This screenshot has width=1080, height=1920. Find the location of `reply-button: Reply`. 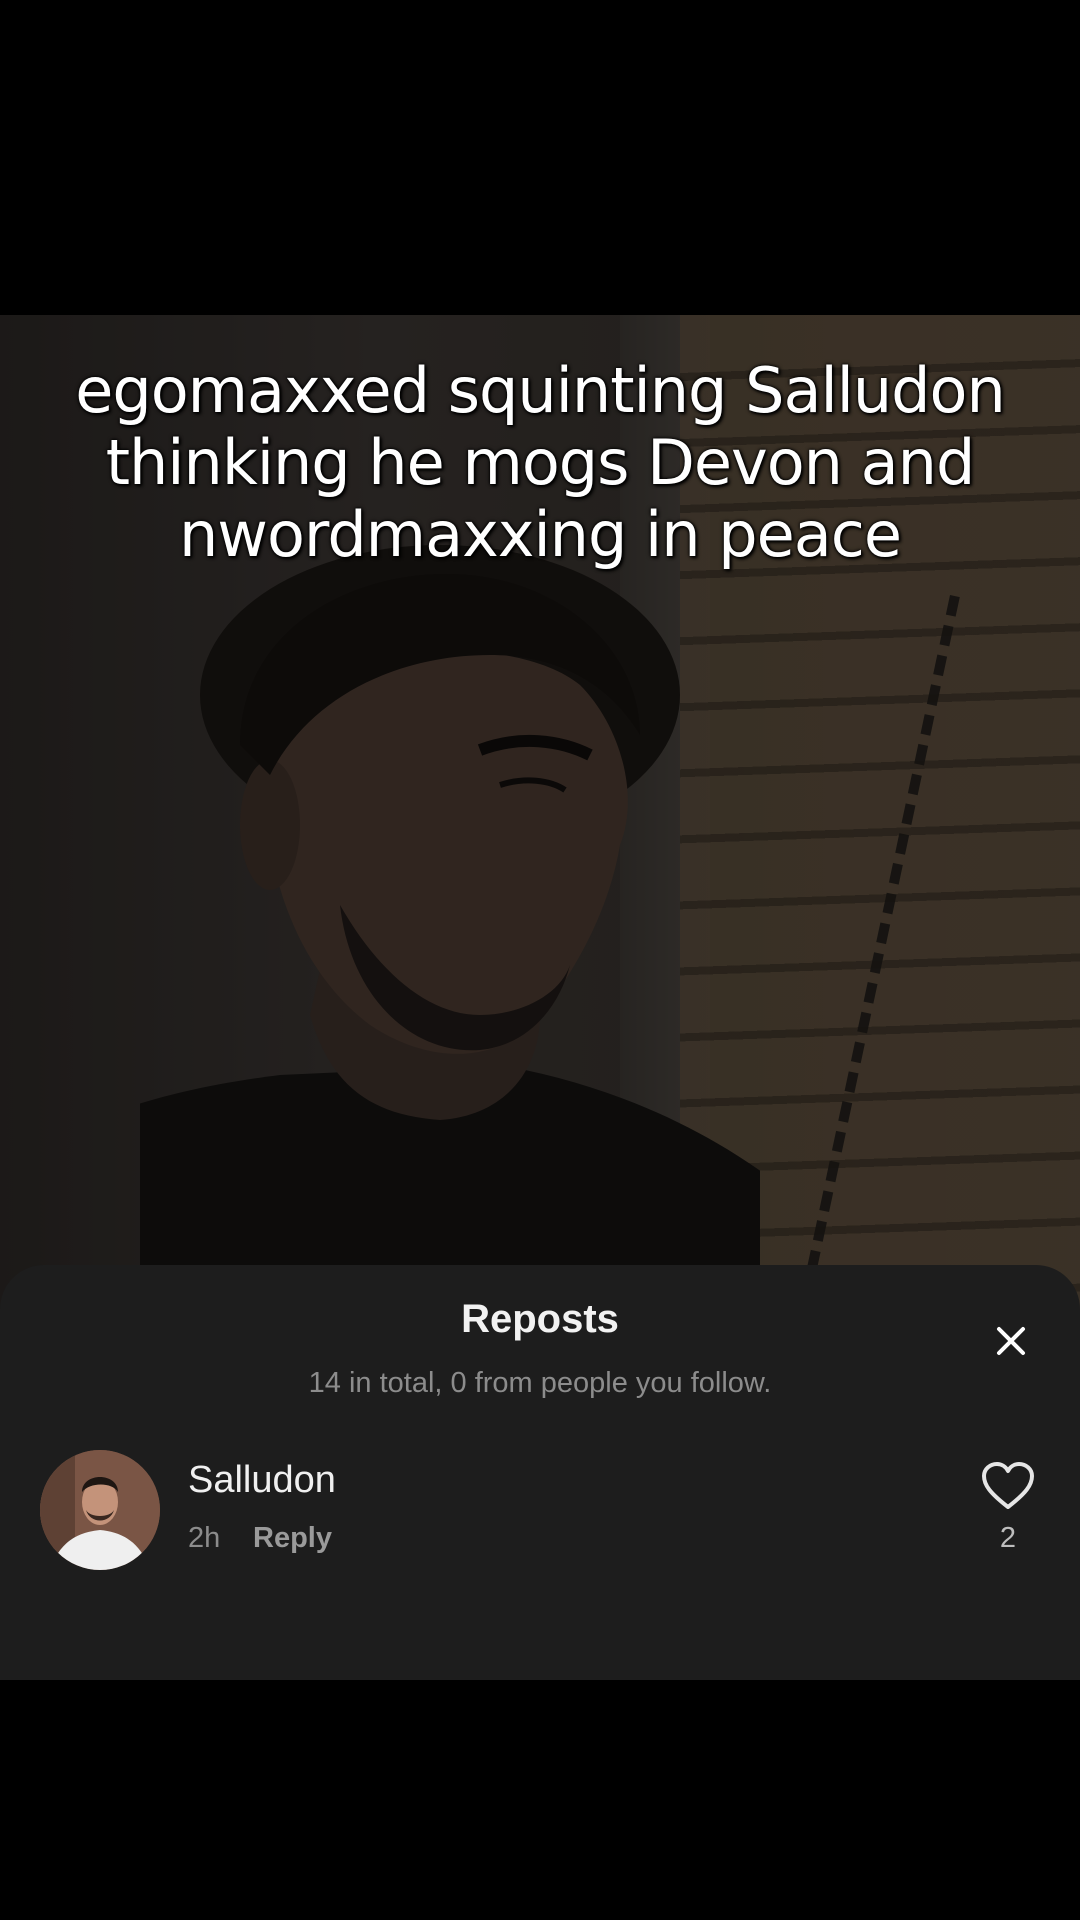

reply-button: Reply is located at coordinates (292, 1538).